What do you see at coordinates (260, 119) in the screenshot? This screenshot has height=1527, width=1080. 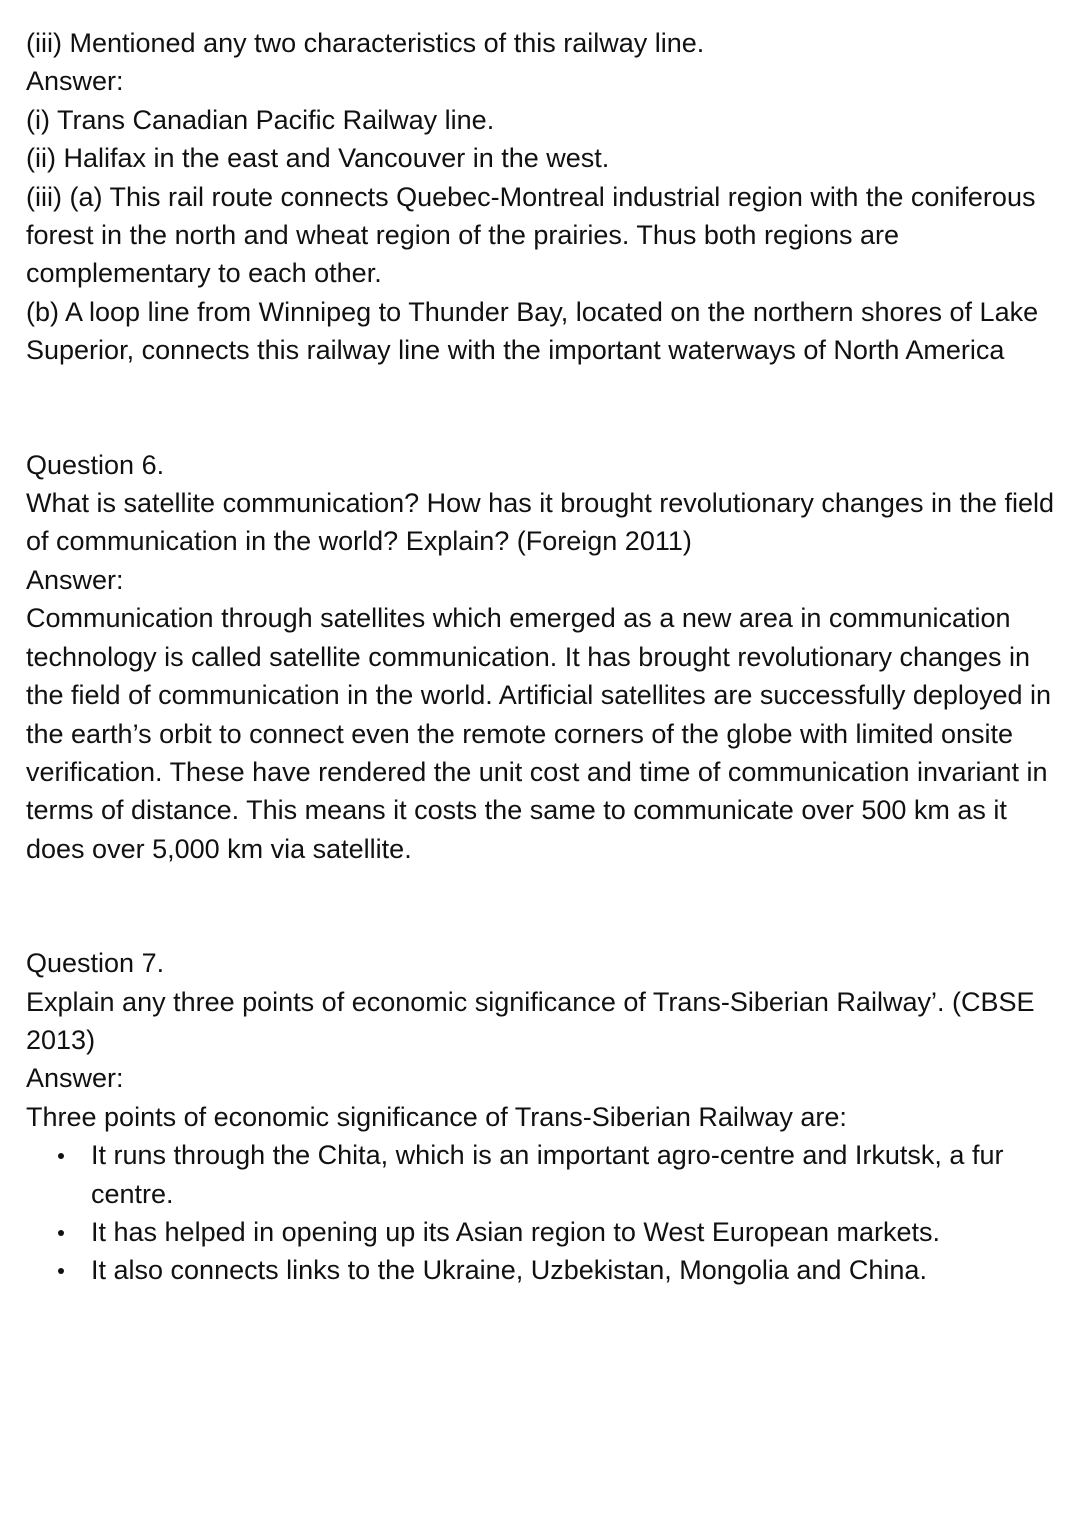 I see `answer-line: (i) Trans Canadian Pacific Railway line.` at bounding box center [260, 119].